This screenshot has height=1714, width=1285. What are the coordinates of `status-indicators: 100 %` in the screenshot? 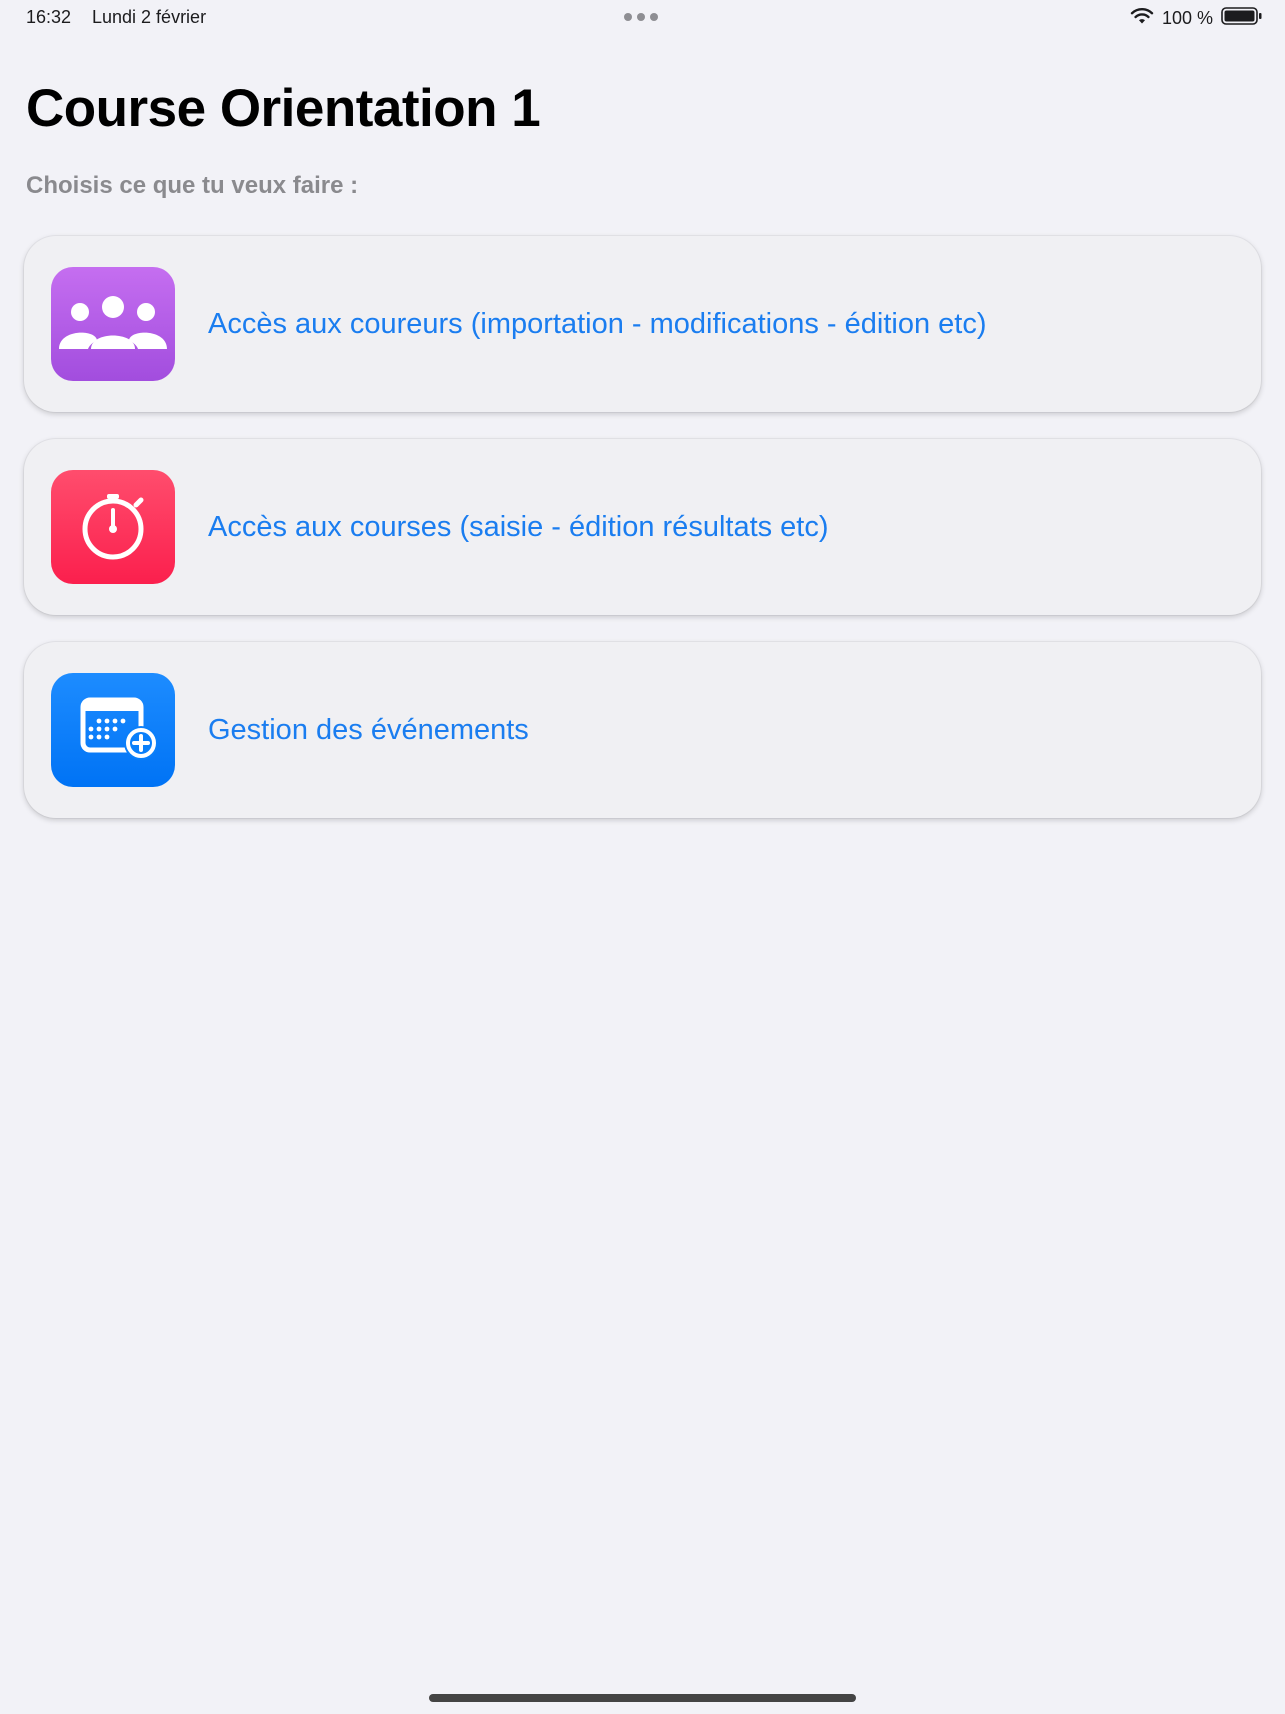 It's located at (1196, 18).